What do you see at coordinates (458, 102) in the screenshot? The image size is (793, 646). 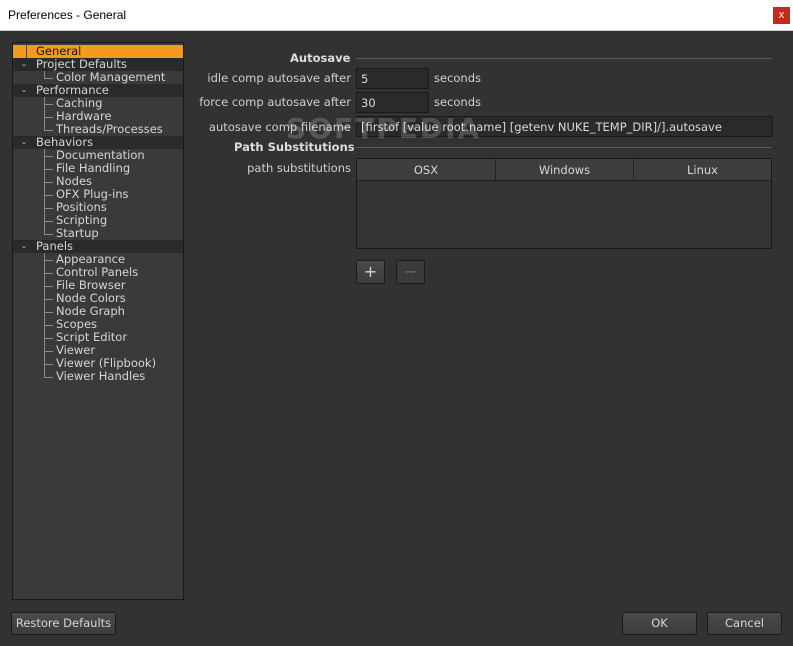 I see `force-autosave-unit: seconds` at bounding box center [458, 102].